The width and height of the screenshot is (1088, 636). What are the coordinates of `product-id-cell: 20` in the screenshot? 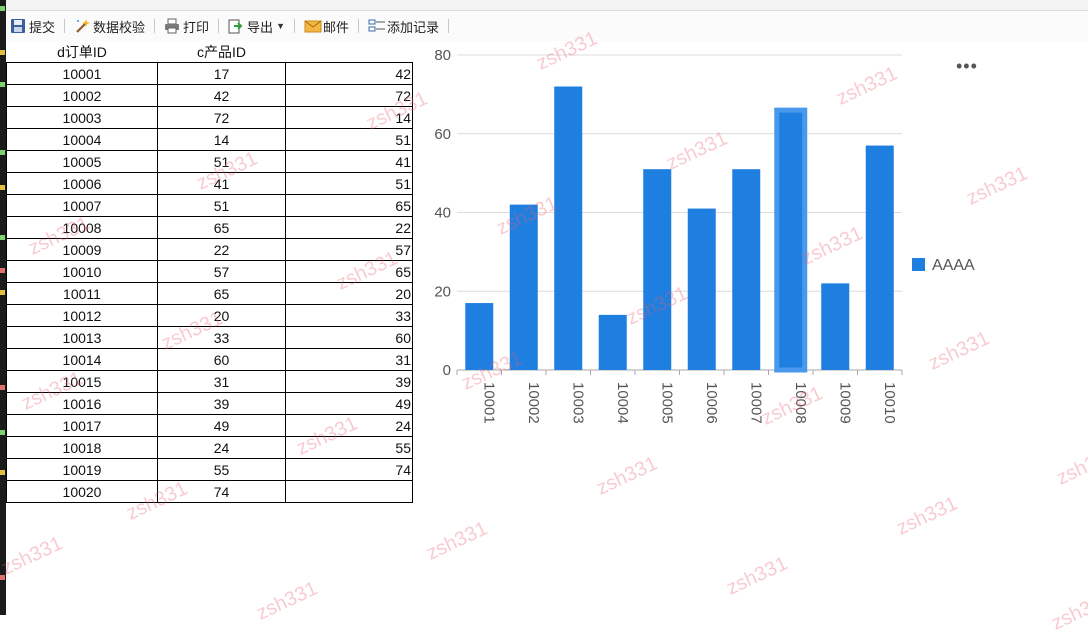 It's located at (221, 315).